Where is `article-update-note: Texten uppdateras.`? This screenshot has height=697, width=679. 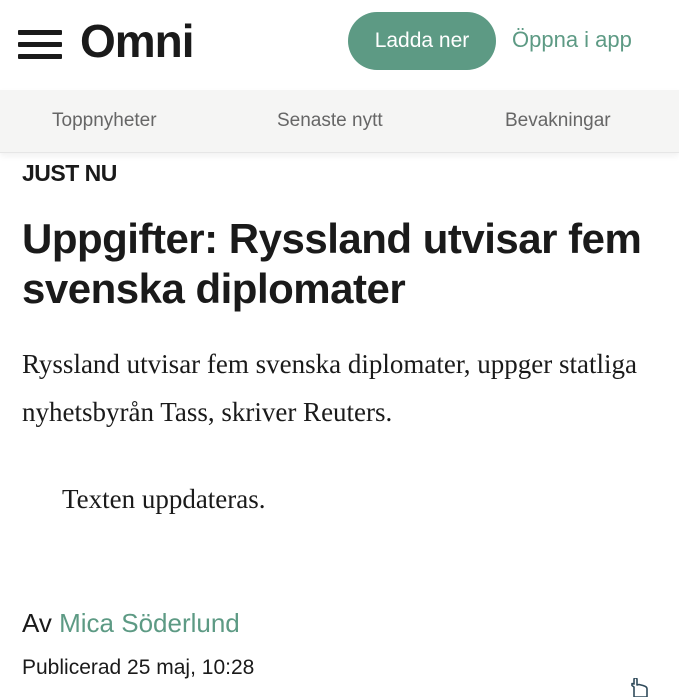
article-update-note: Texten uppdateras. is located at coordinates (164, 499).